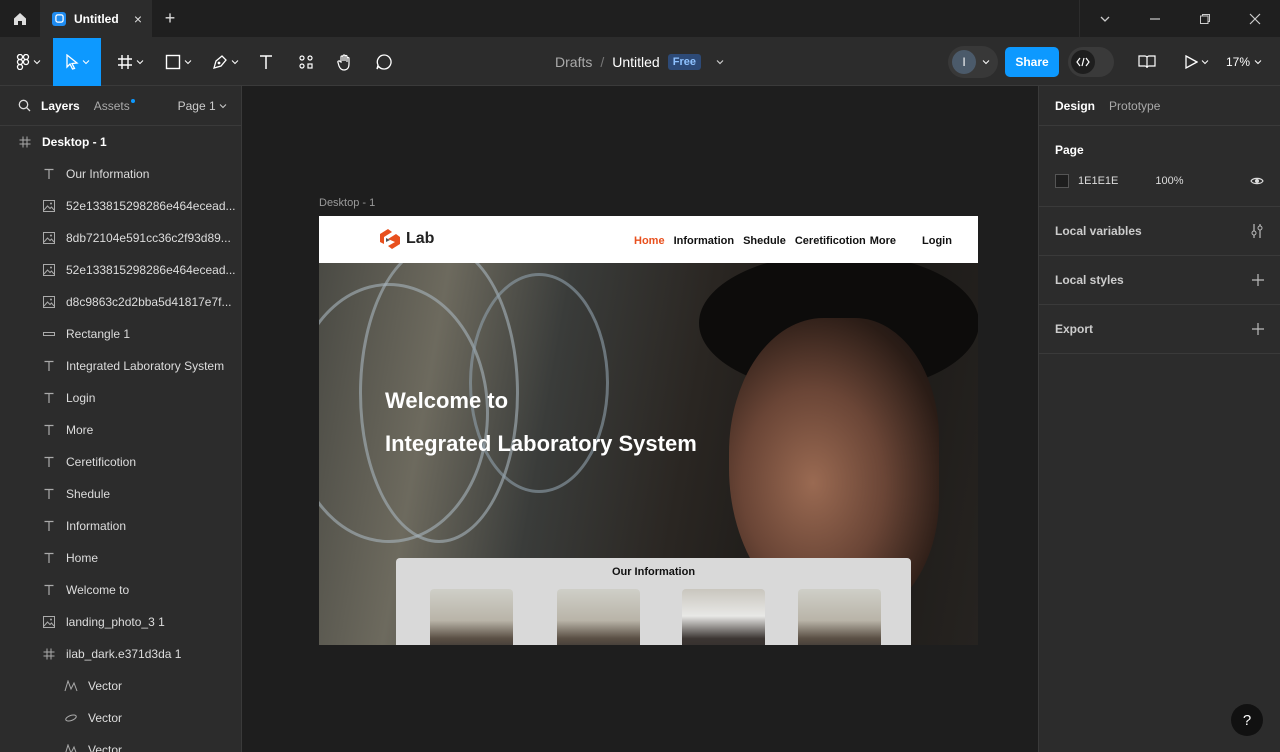 The image size is (1280, 752). I want to click on info-card-title: Our Information, so click(653, 572).